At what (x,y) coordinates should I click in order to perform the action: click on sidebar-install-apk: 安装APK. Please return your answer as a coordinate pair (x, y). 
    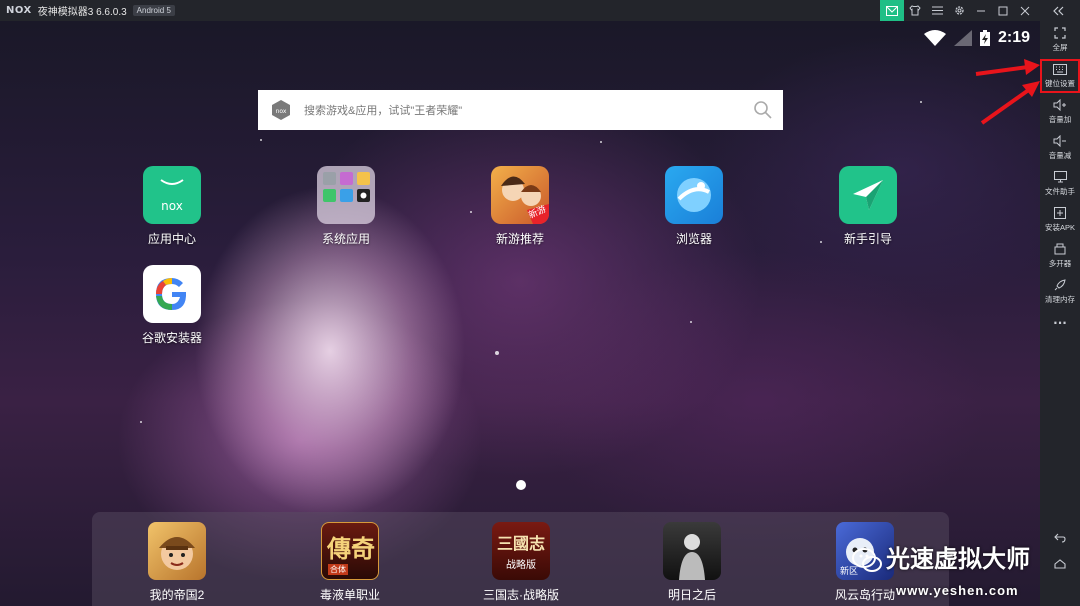
    Looking at the image, I should click on (1060, 220).